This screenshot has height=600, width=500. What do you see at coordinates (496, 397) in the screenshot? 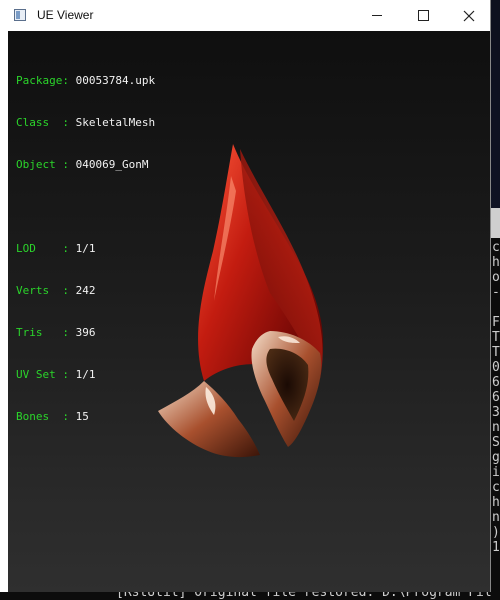
I see `console-text: c h o - F T T 0 6 6 3 n S g i c h n ) 1` at bounding box center [496, 397].